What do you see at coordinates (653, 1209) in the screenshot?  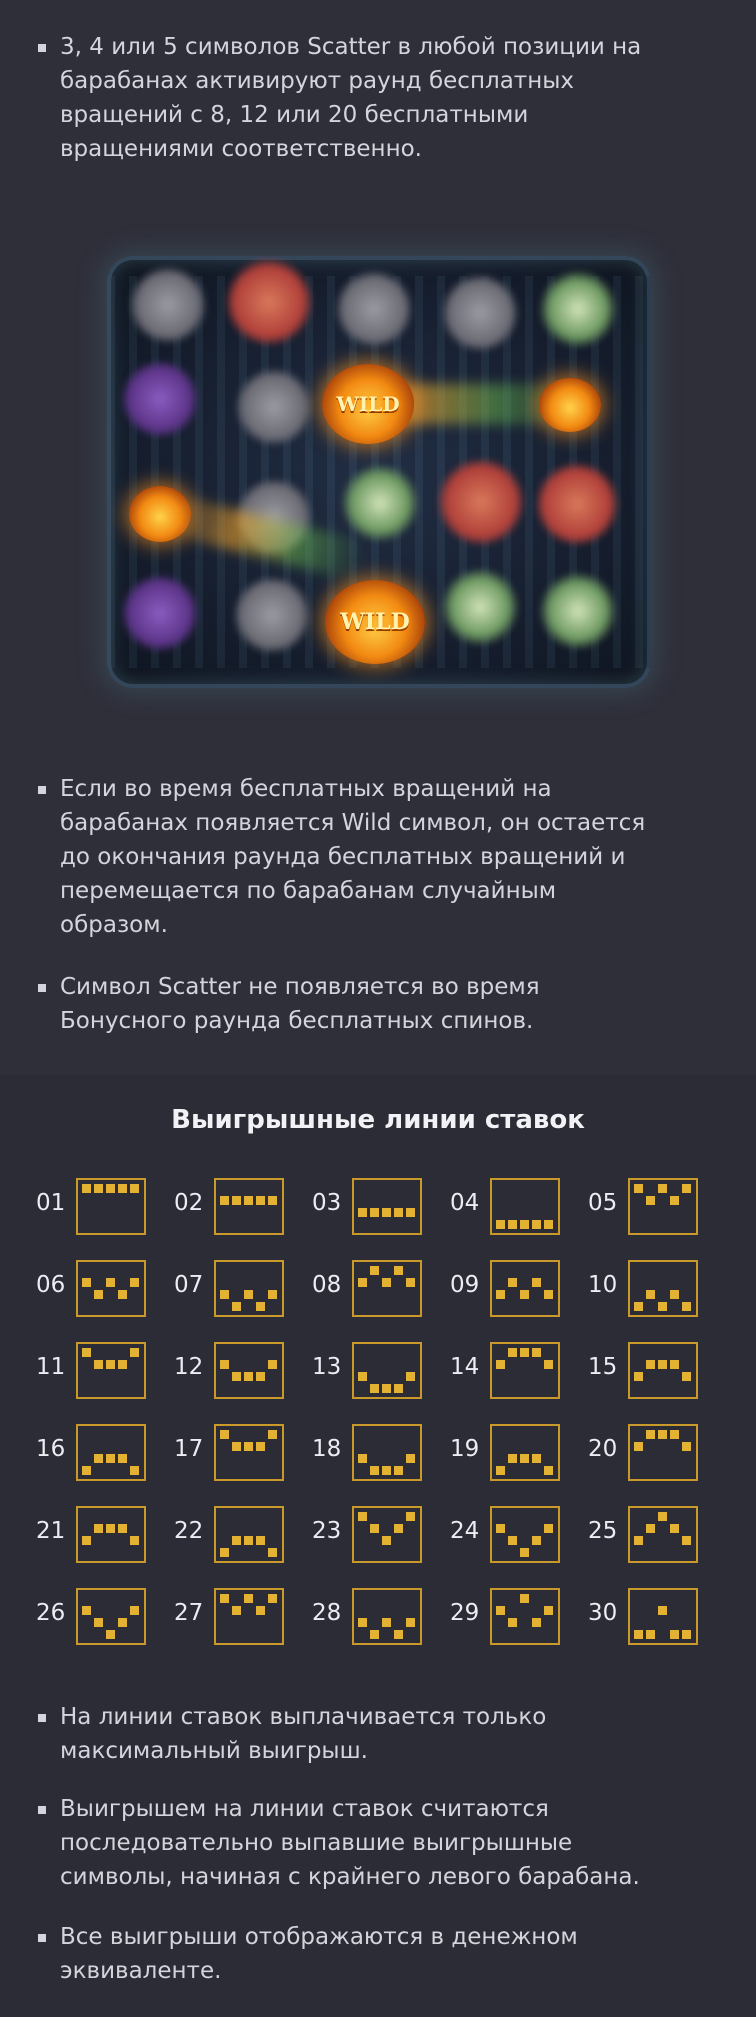 I see `payline-item: 05` at bounding box center [653, 1209].